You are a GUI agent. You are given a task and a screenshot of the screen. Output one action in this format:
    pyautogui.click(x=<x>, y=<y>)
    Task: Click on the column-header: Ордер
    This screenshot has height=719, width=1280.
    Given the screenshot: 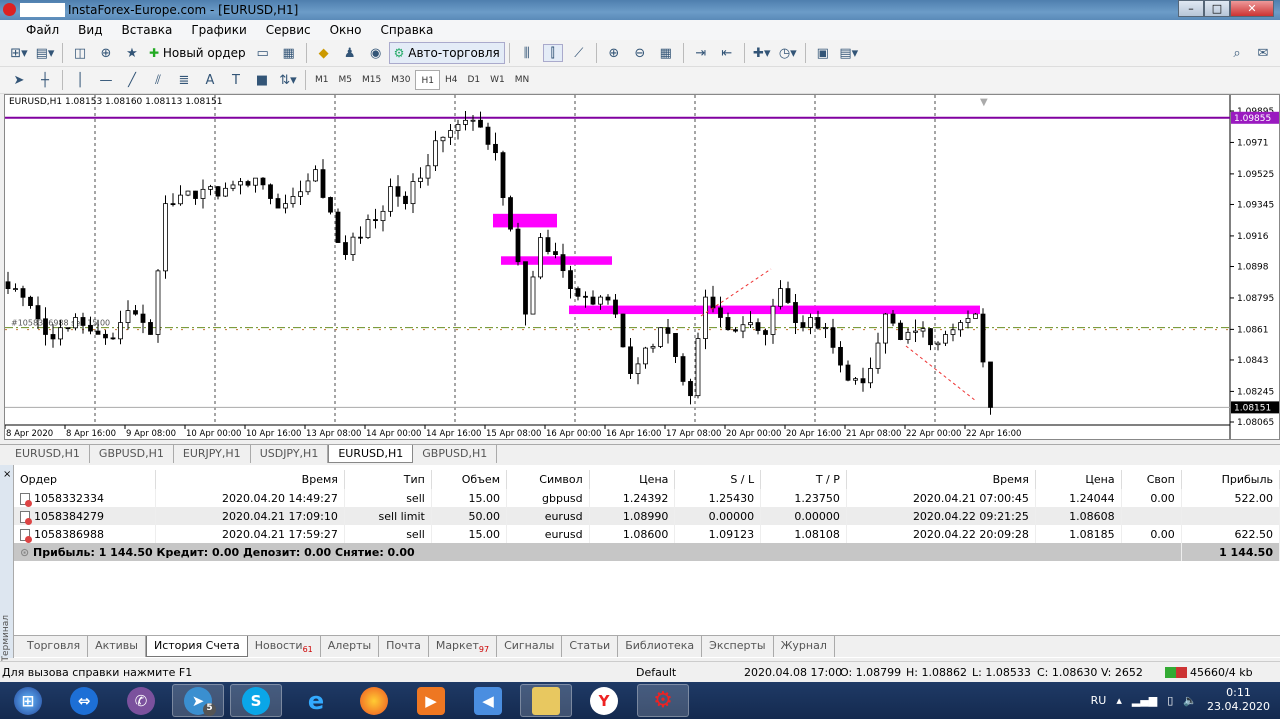 What is the action you would take?
    pyautogui.click(x=85, y=479)
    